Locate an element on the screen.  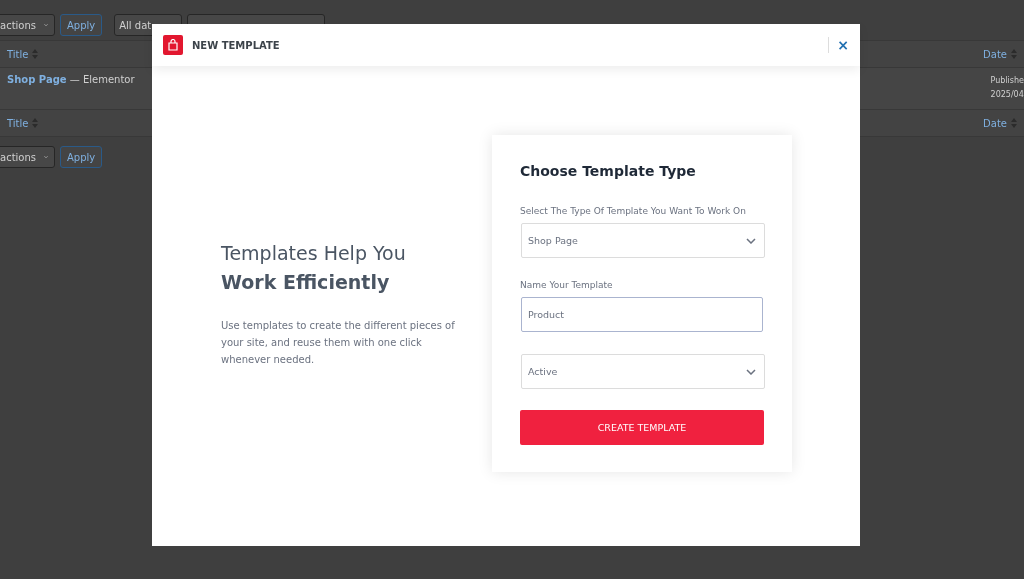
modal-title: NEW TEMPLATE is located at coordinates (236, 45).